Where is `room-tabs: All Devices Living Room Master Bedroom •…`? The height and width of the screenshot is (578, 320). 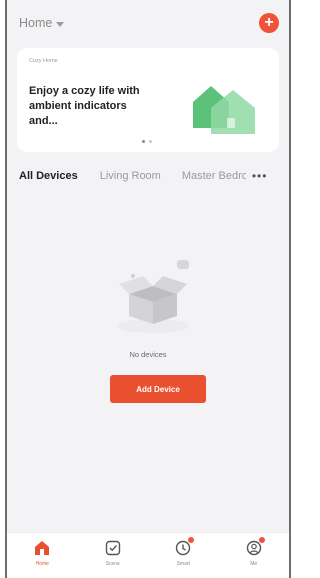
room-tabs: All Devices Living Room Master Bedroom •… is located at coordinates (148, 176).